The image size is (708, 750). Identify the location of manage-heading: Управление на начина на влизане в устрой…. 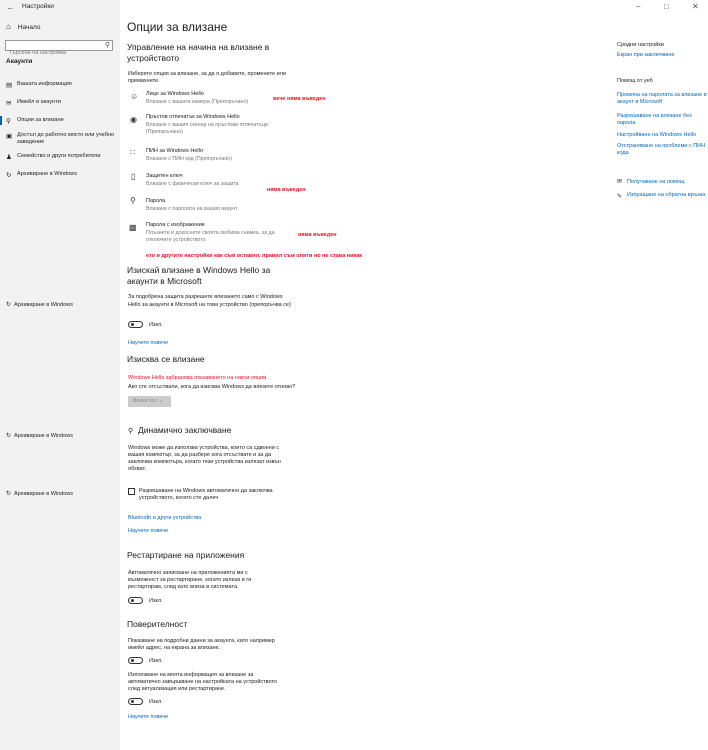
(198, 52).